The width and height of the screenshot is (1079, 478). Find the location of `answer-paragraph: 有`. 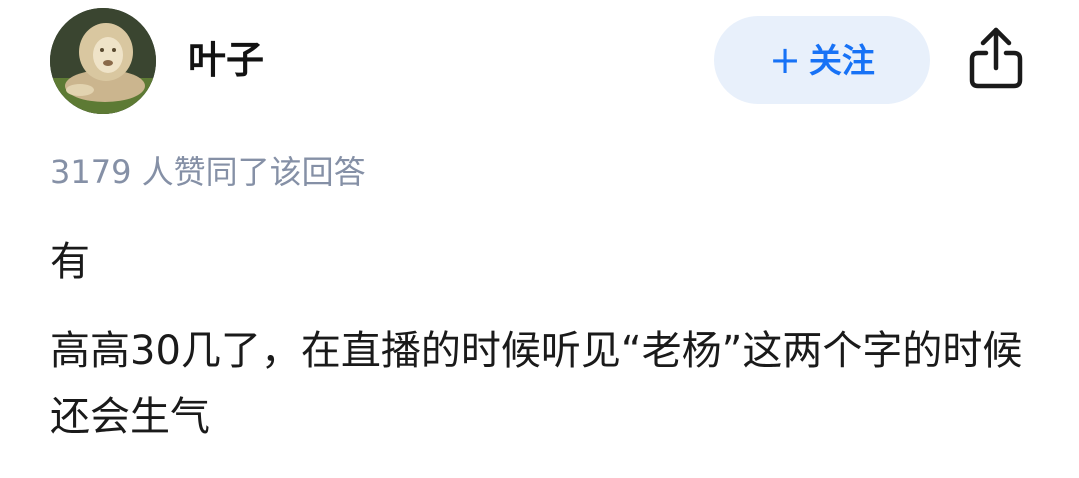

answer-paragraph: 有 is located at coordinates (70, 262).